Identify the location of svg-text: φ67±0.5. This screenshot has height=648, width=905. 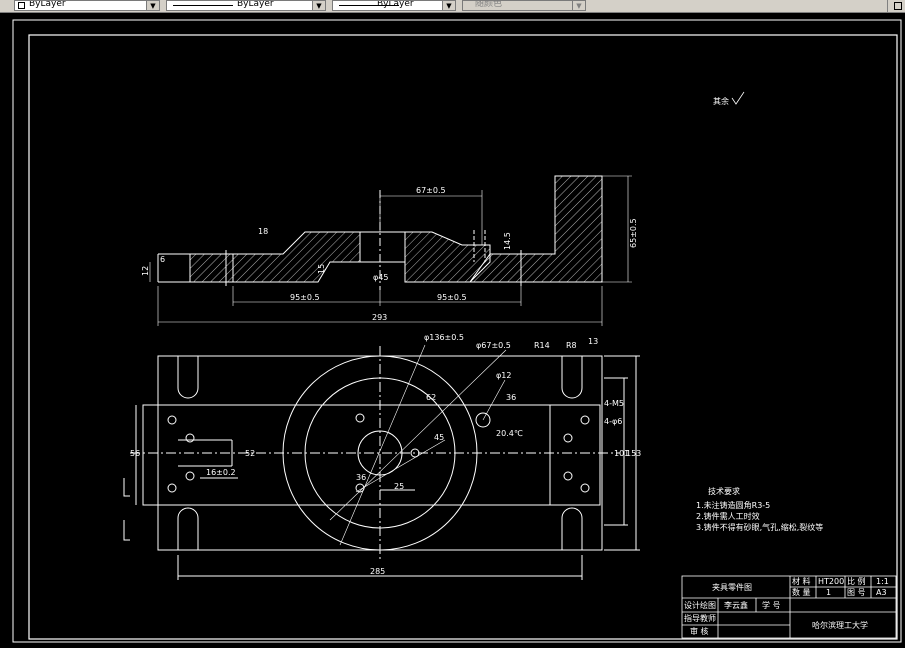
(493, 345).